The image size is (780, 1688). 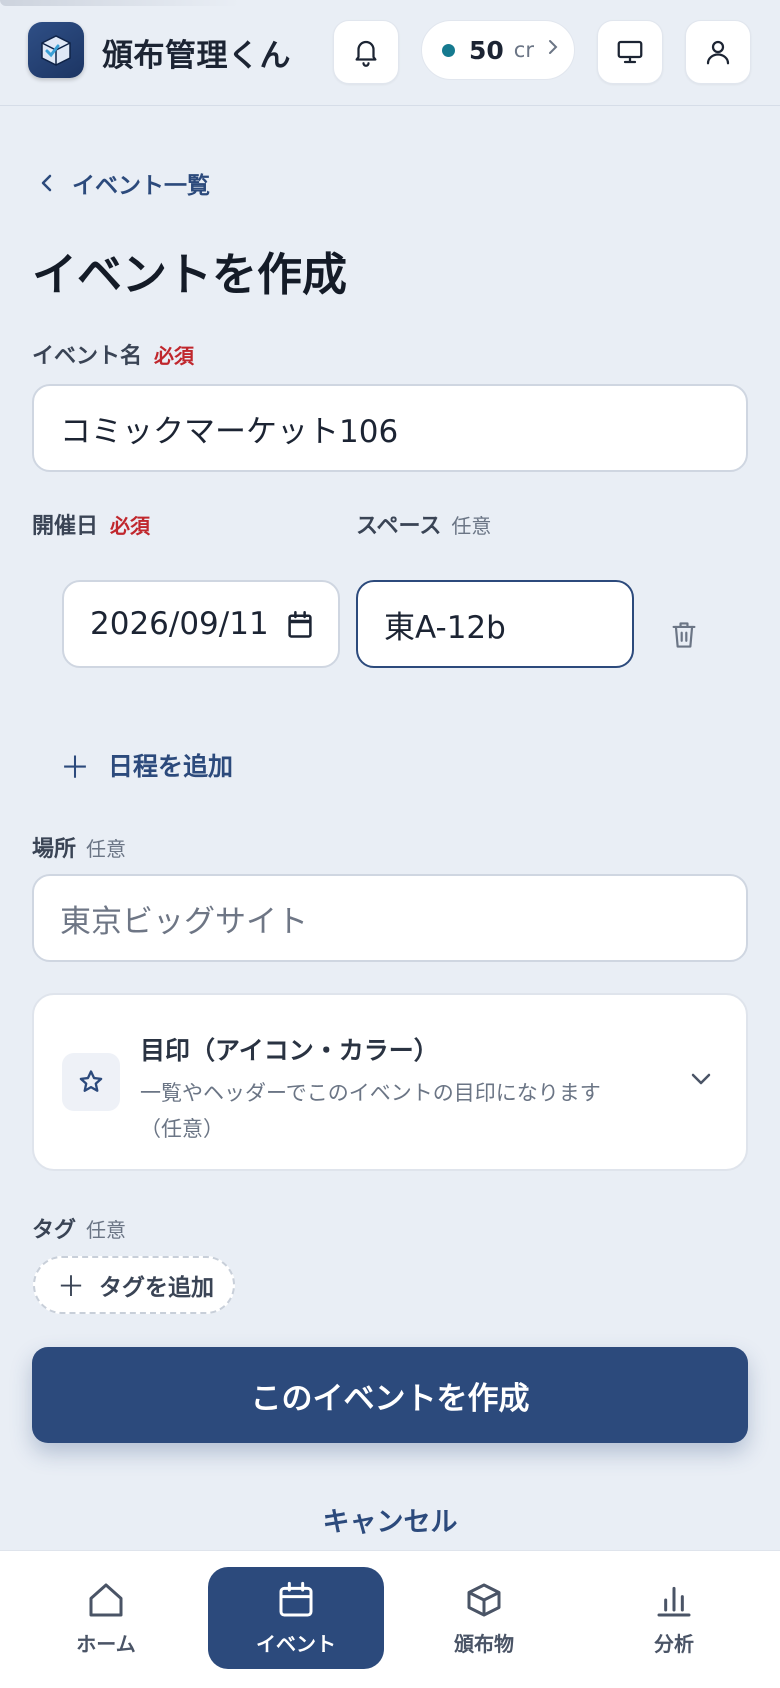 I want to click on calendar-icon, so click(x=296, y=1598).